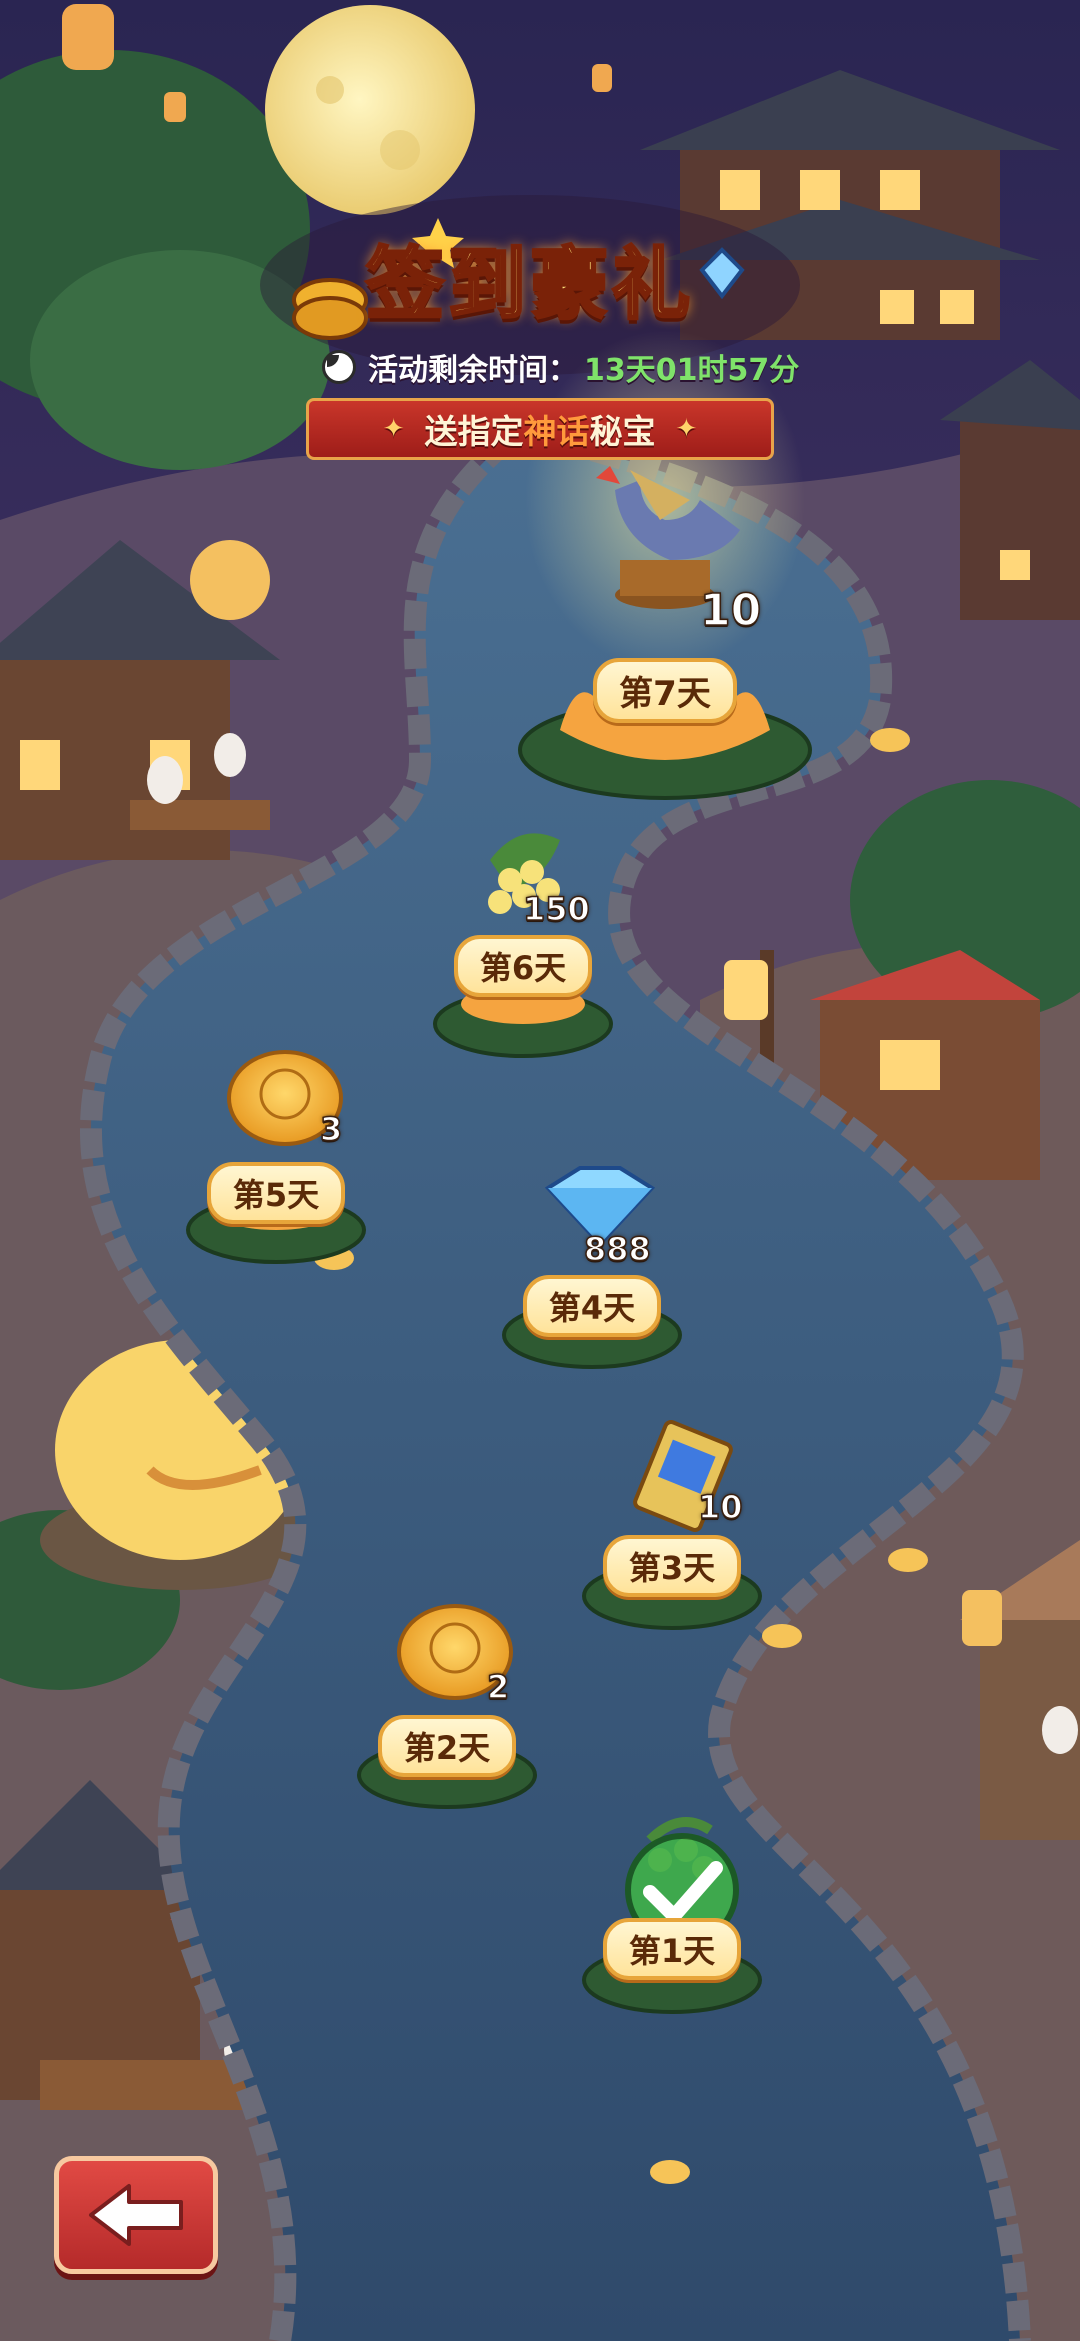  What do you see at coordinates (556, 909) in the screenshot?
I see `reward-quantity: 150` at bounding box center [556, 909].